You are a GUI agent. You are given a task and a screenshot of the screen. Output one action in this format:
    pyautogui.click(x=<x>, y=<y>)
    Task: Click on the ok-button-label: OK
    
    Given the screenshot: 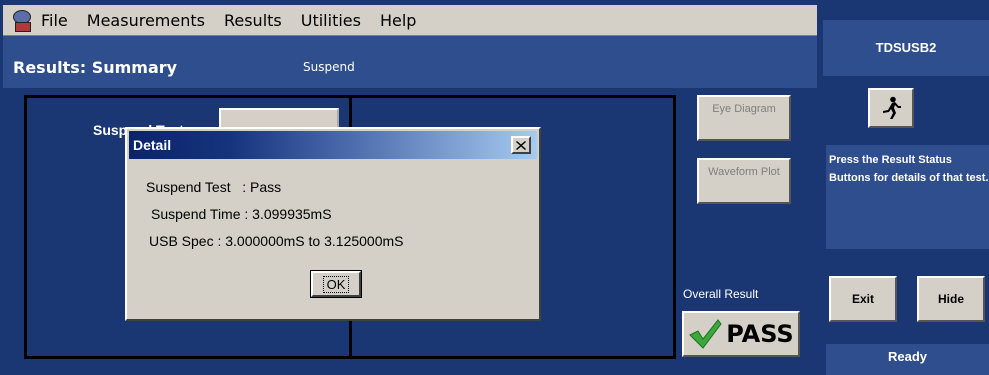 What is the action you would take?
    pyautogui.click(x=336, y=284)
    